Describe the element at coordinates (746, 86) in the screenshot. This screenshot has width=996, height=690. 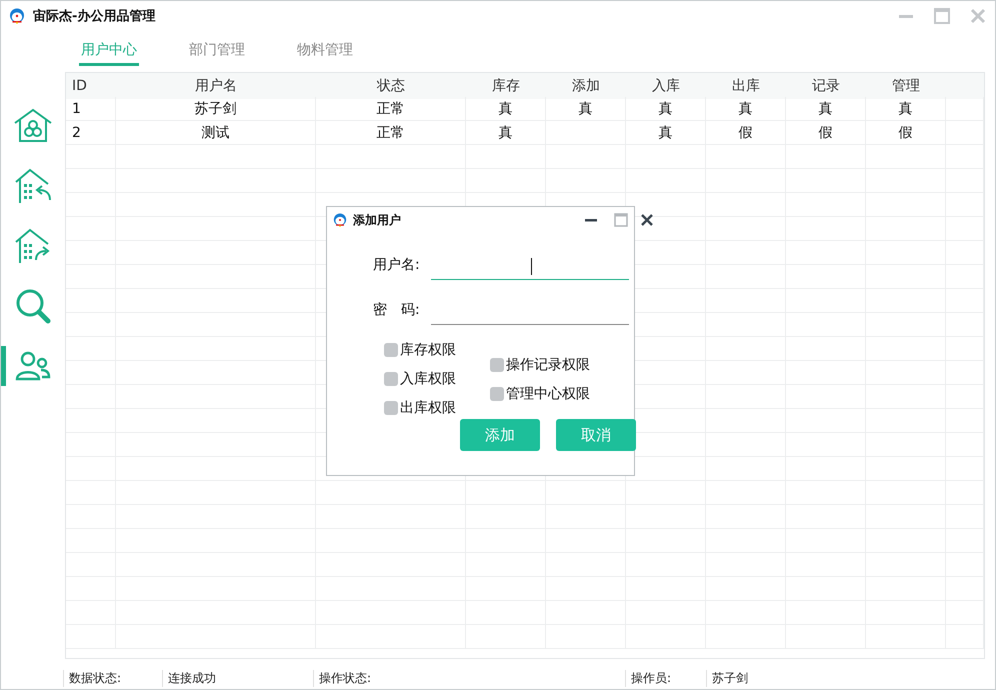
I see `column-header: 出库` at that location.